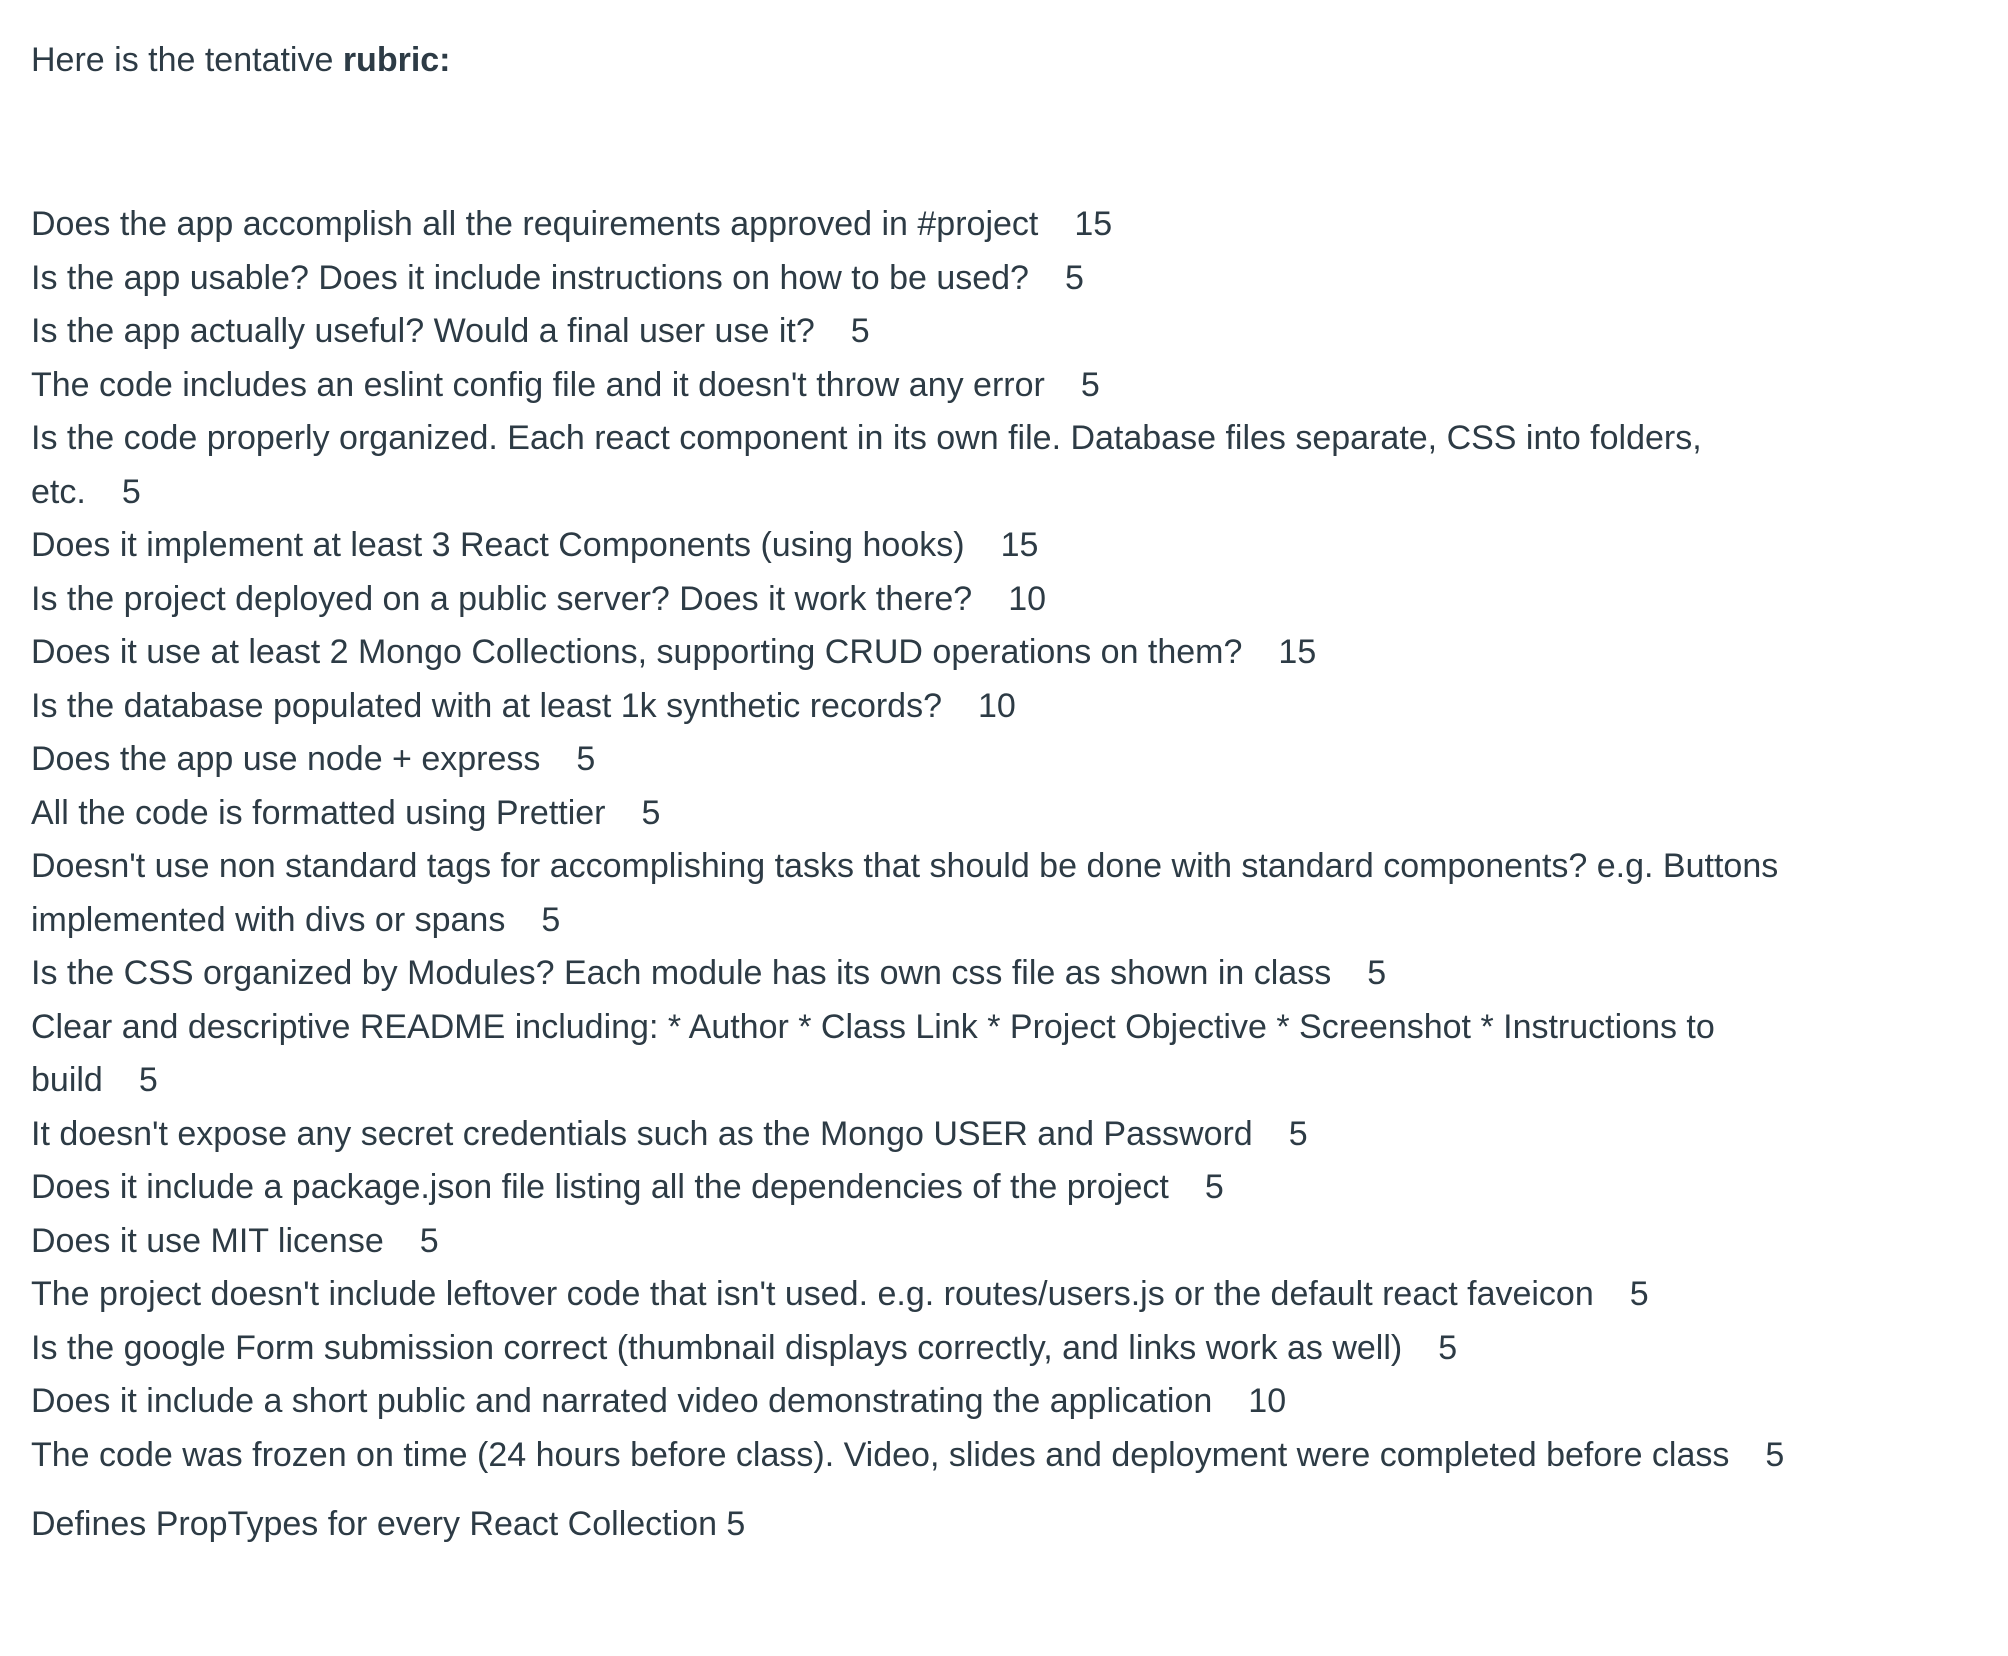  Describe the element at coordinates (187, 60) in the screenshot. I see `intro-text: Here is the tentative` at that location.